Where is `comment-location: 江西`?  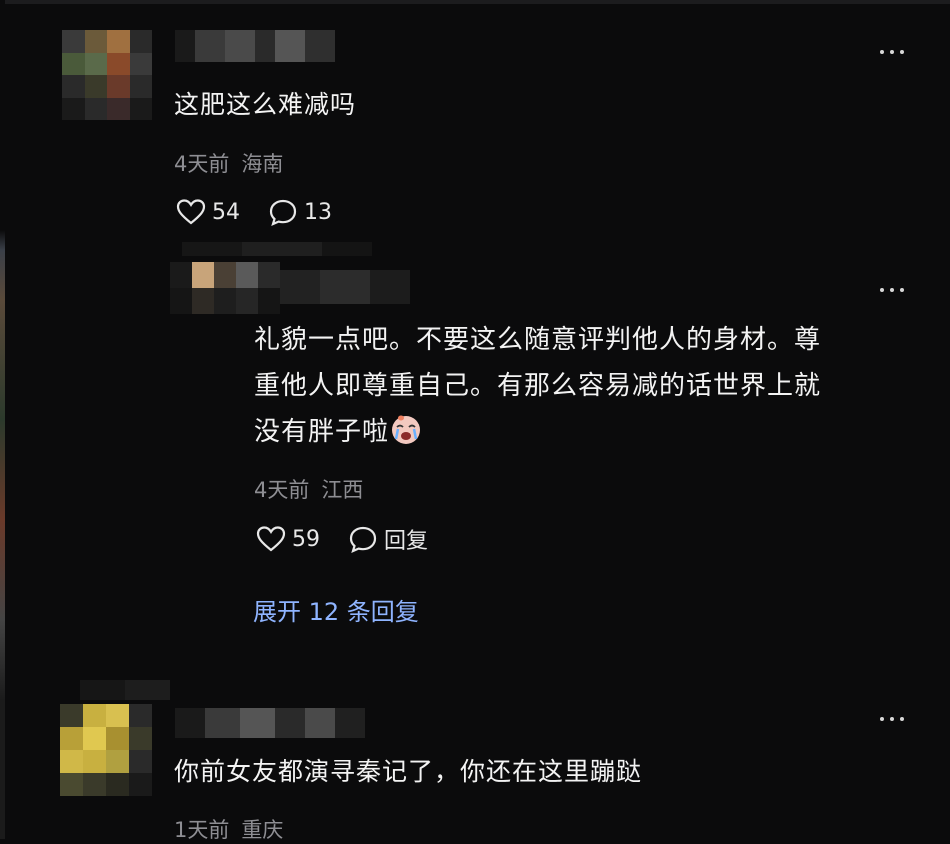
comment-location: 江西 is located at coordinates (342, 490).